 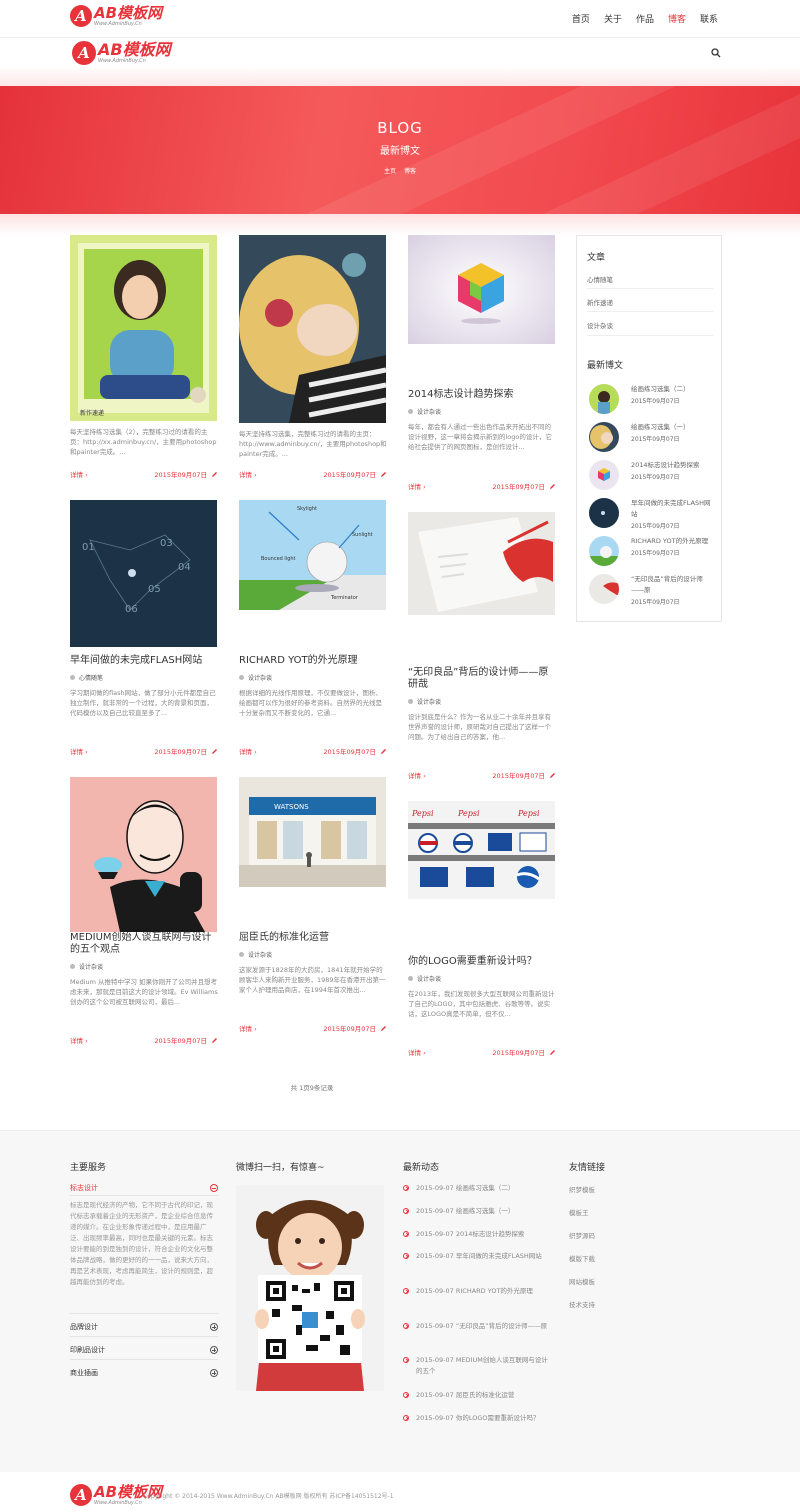 What do you see at coordinates (582, 1189) in the screenshot?
I see `friend-link: 织梦模板` at bounding box center [582, 1189].